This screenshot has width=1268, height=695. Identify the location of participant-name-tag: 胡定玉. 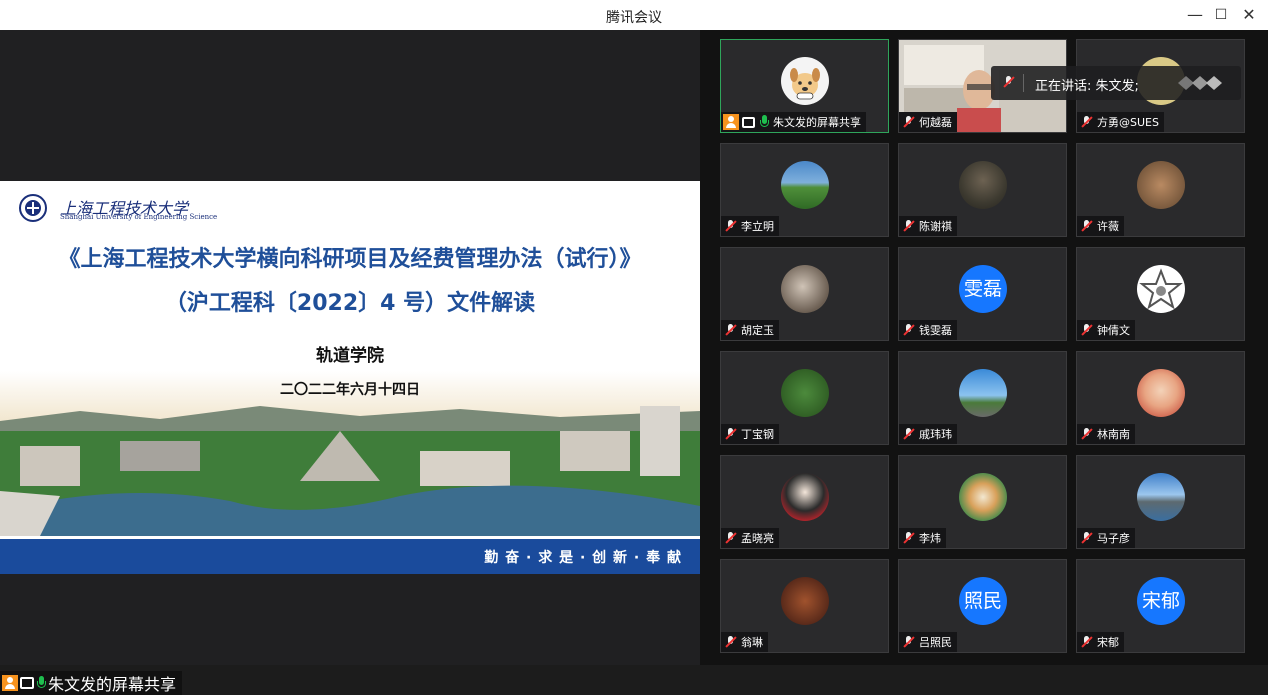
(750, 330).